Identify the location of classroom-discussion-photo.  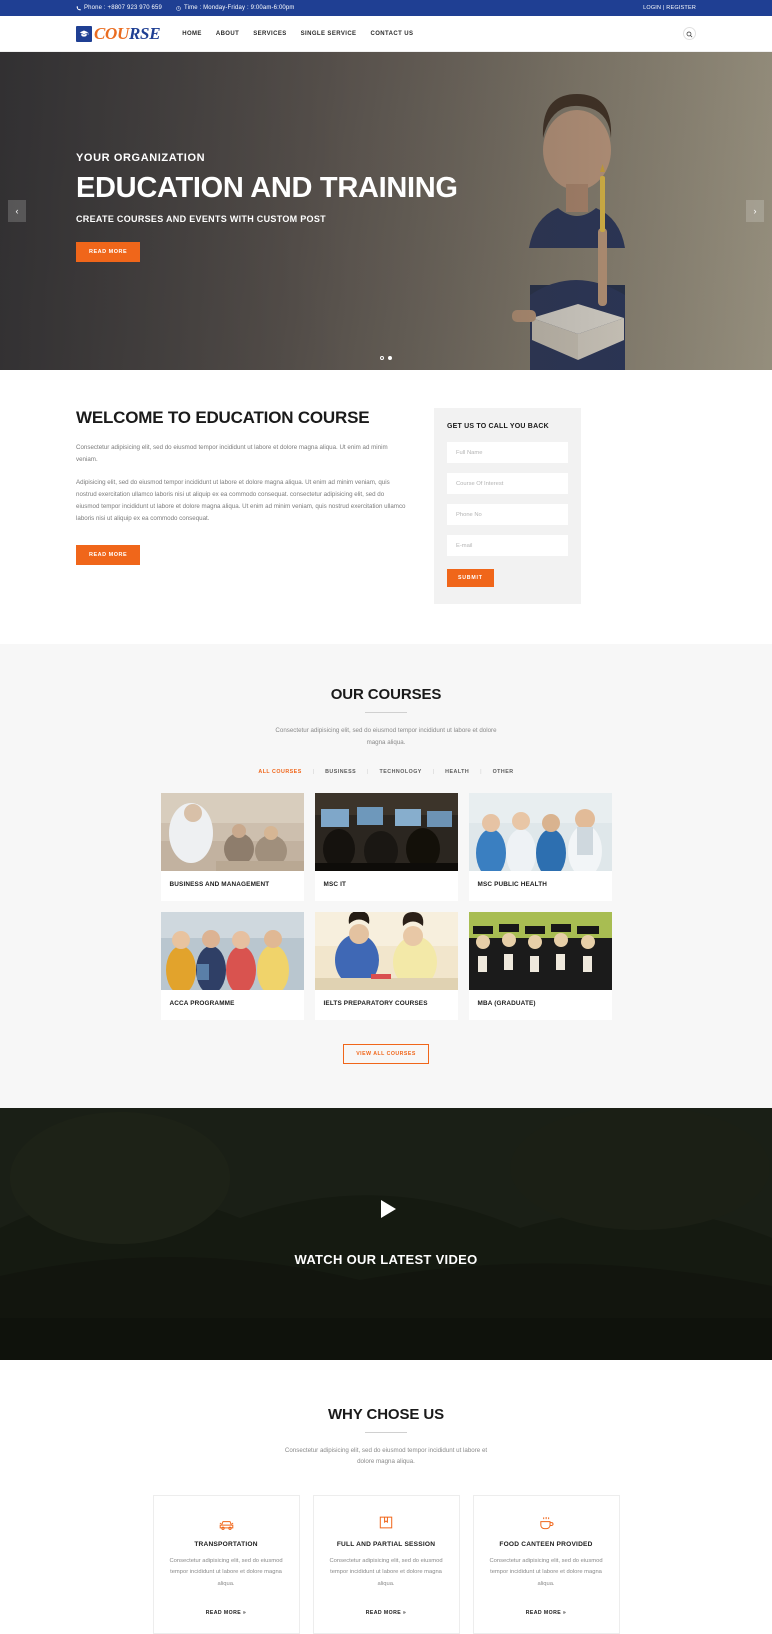
(232, 831).